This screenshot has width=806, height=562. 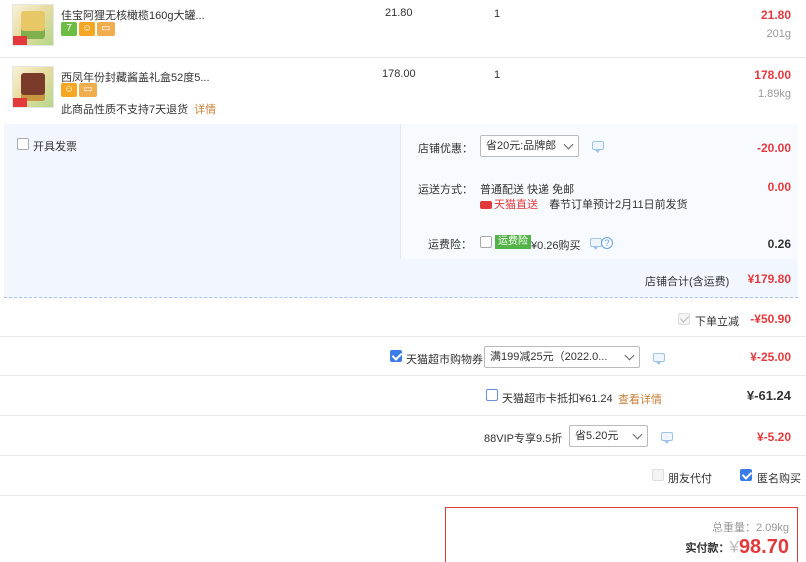 I want to click on product-thumbnail-liquor, so click(x=33, y=87).